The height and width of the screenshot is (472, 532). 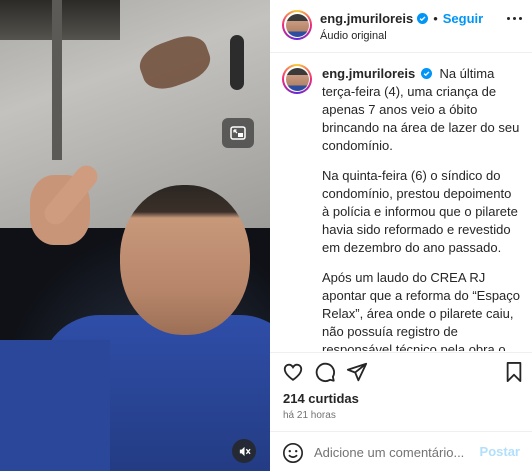 I want to click on audio-label: Áudio original, so click(x=353, y=36).